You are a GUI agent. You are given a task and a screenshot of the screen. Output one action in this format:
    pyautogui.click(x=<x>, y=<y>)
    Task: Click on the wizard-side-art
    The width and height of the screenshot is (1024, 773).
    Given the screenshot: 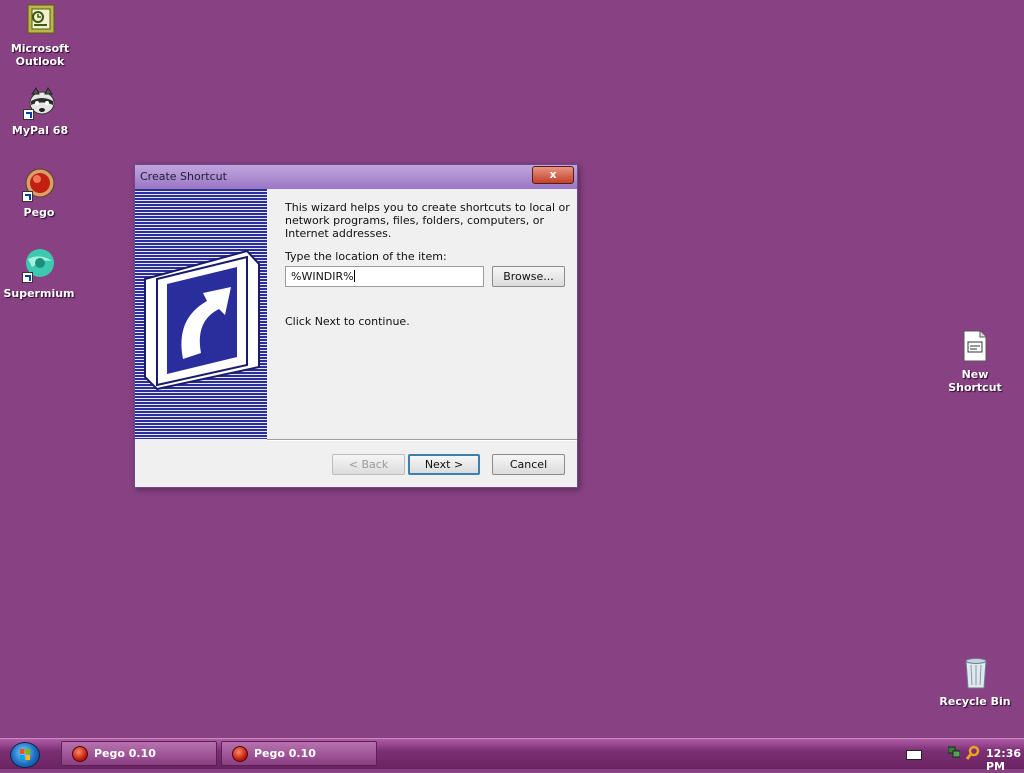 What is the action you would take?
    pyautogui.click(x=201, y=314)
    